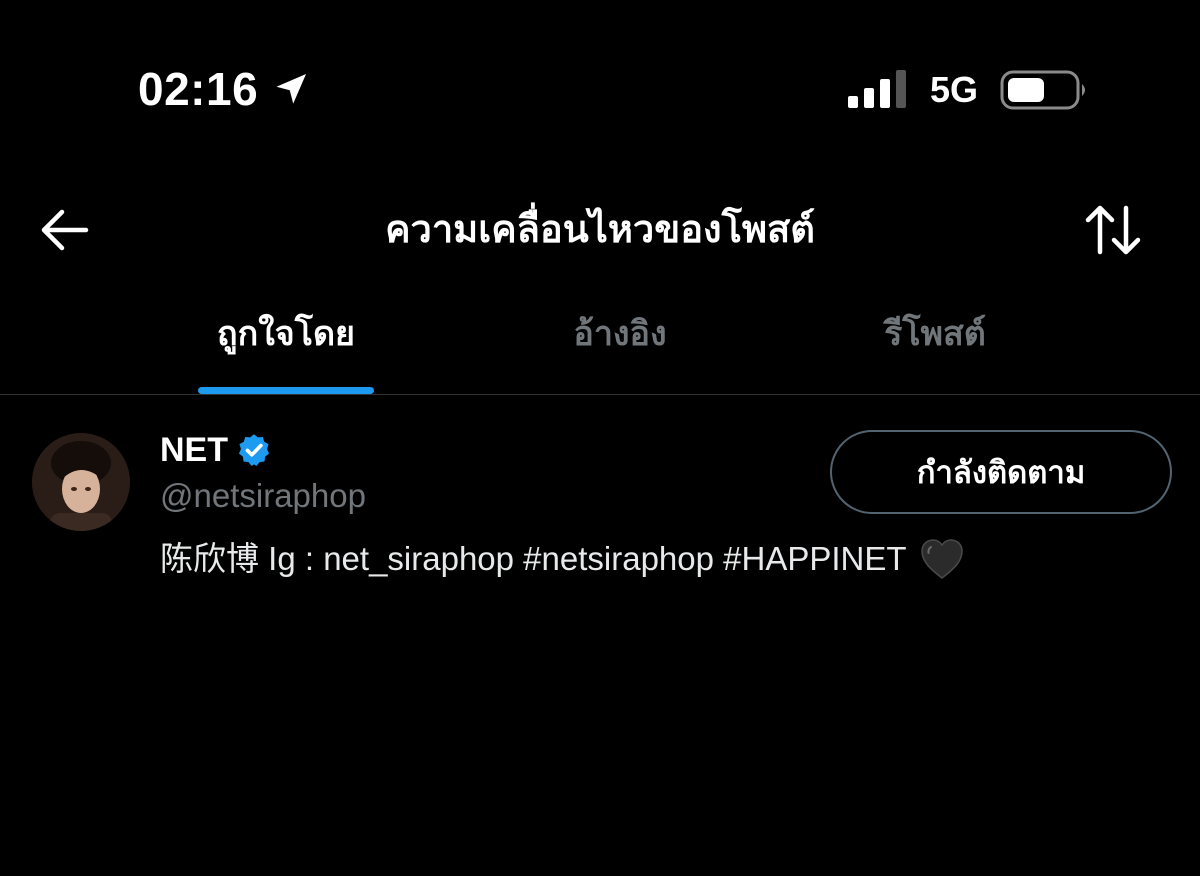 This screenshot has height=876, width=1200. I want to click on page-title: ความเคลื่อนไหวของโพสต์, so click(600, 230).